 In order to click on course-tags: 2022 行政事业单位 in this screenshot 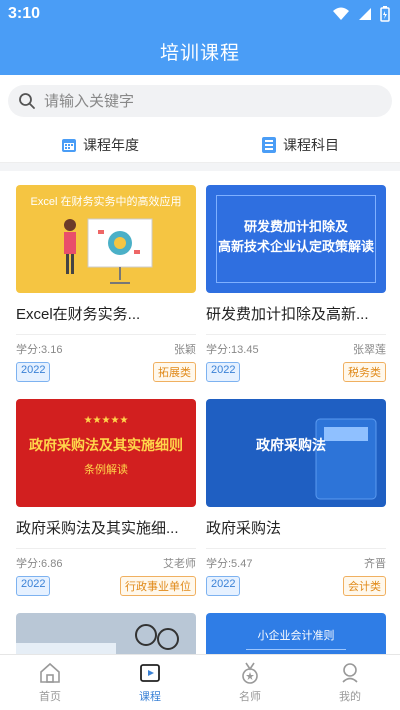, I will do `click(106, 586)`.